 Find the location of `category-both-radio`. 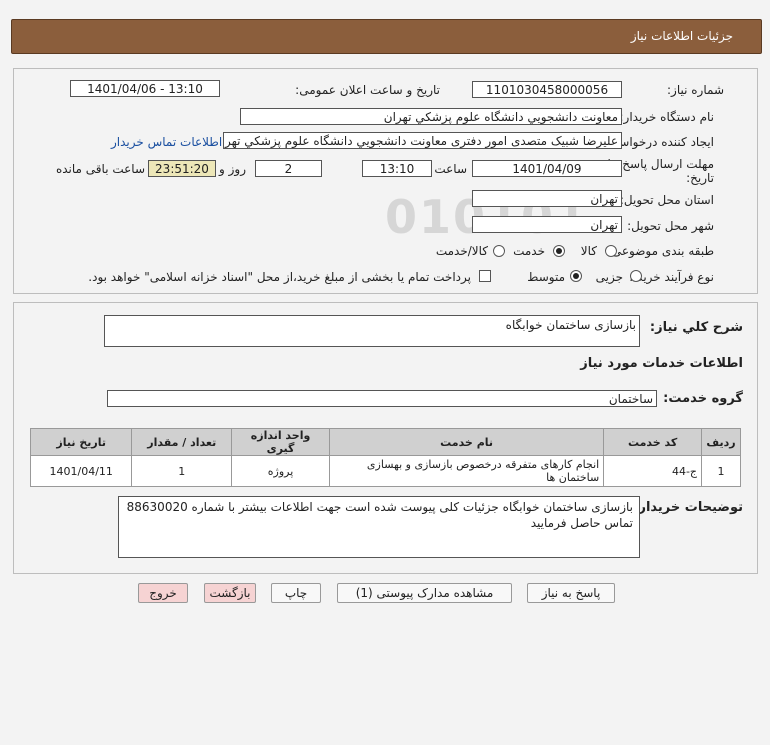

category-both-radio is located at coordinates (499, 251).